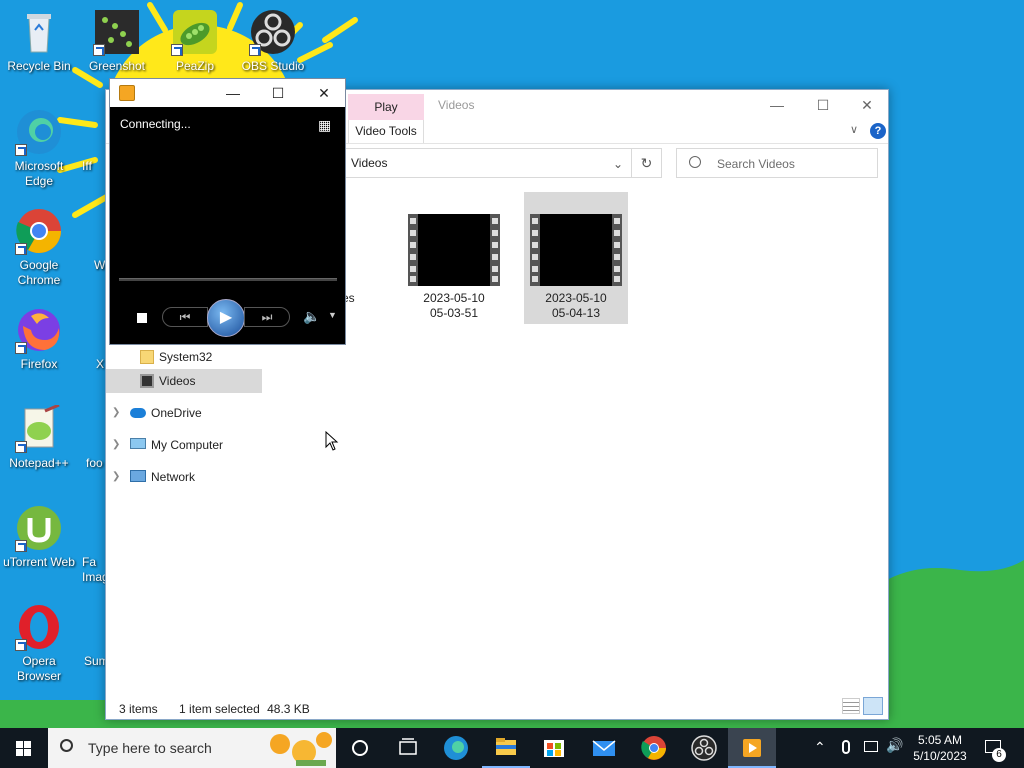 The image size is (1024, 768). I want to click on video-file-tile-selected: 2023-05-10 05-04-13, so click(576, 258).